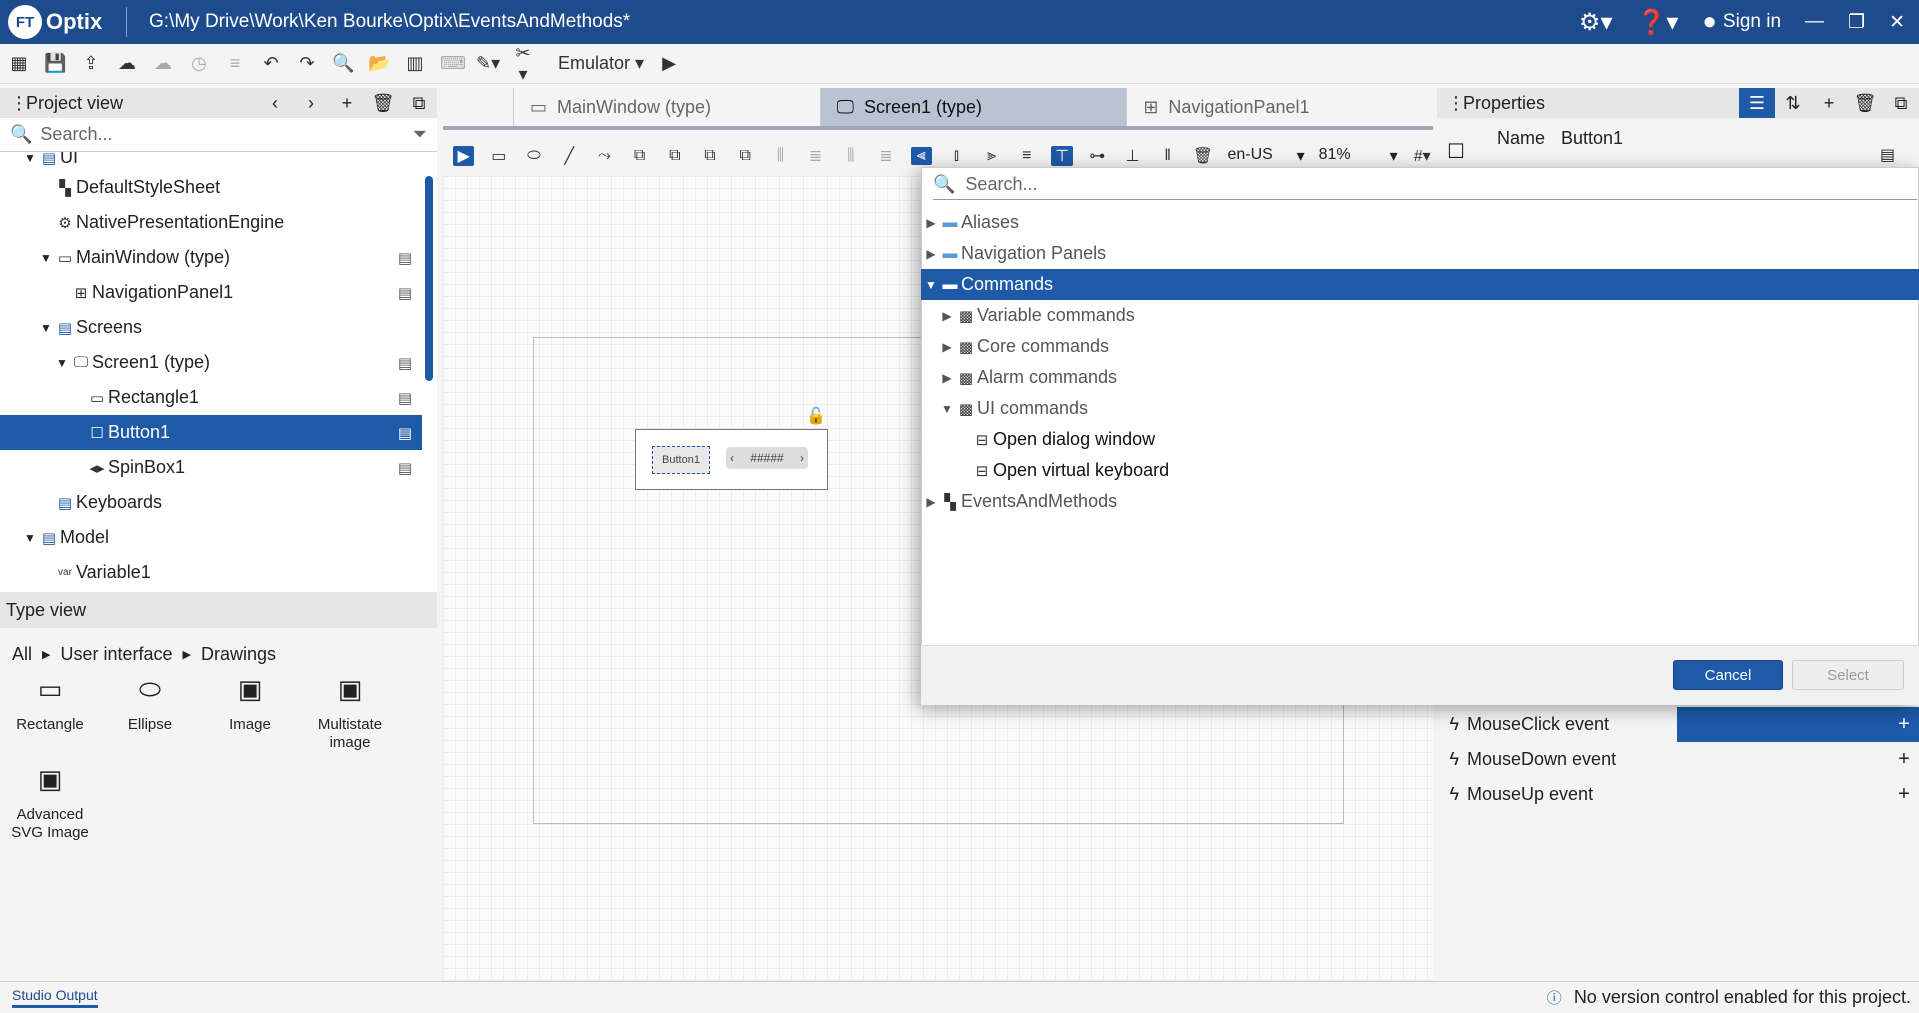  I want to click on breadcrumb-all: All, so click(22, 654).